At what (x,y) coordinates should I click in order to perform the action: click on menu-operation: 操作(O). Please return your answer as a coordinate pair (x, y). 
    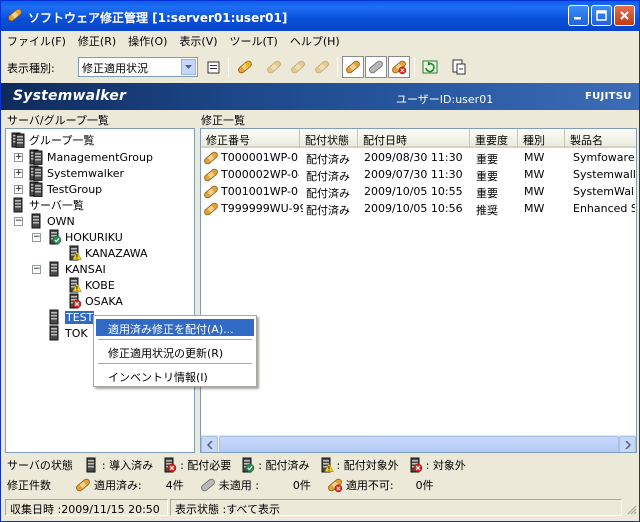
    Looking at the image, I should click on (147, 41).